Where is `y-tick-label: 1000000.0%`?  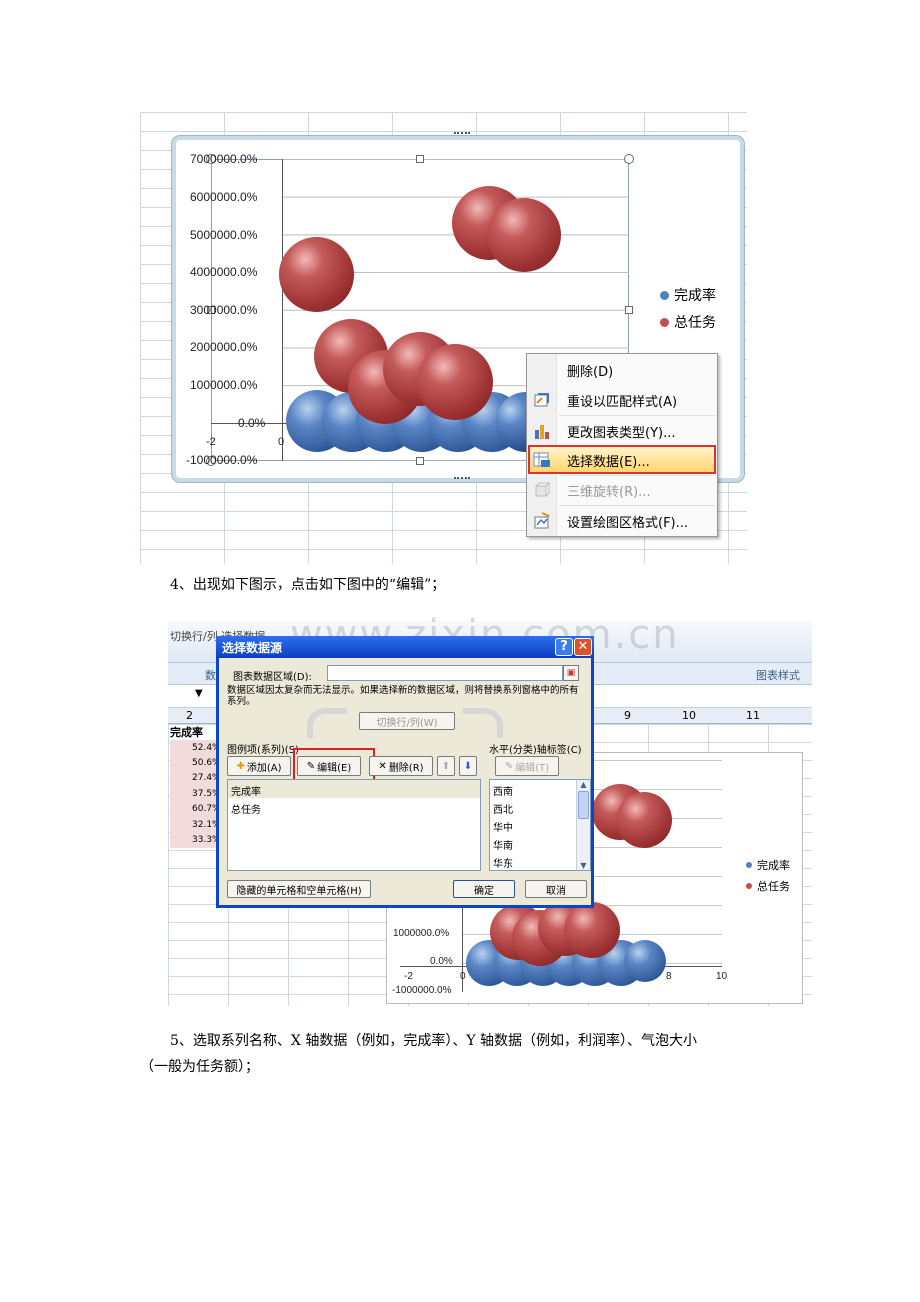 y-tick-label: 1000000.0% is located at coordinates (421, 933).